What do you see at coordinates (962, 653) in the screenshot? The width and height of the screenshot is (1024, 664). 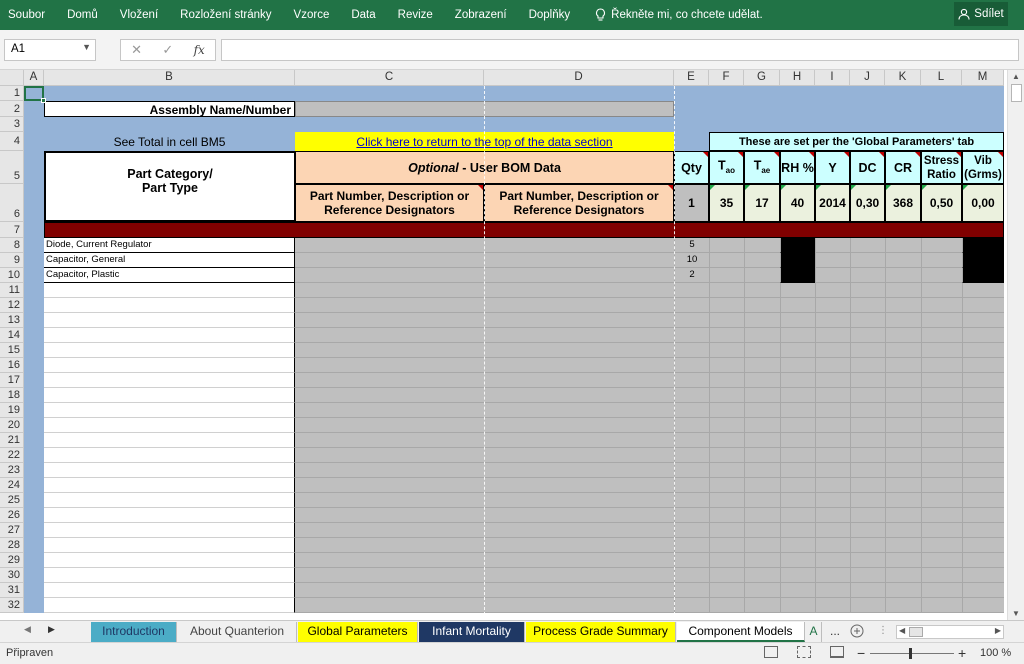 I see `zoom-in-icon: +` at bounding box center [962, 653].